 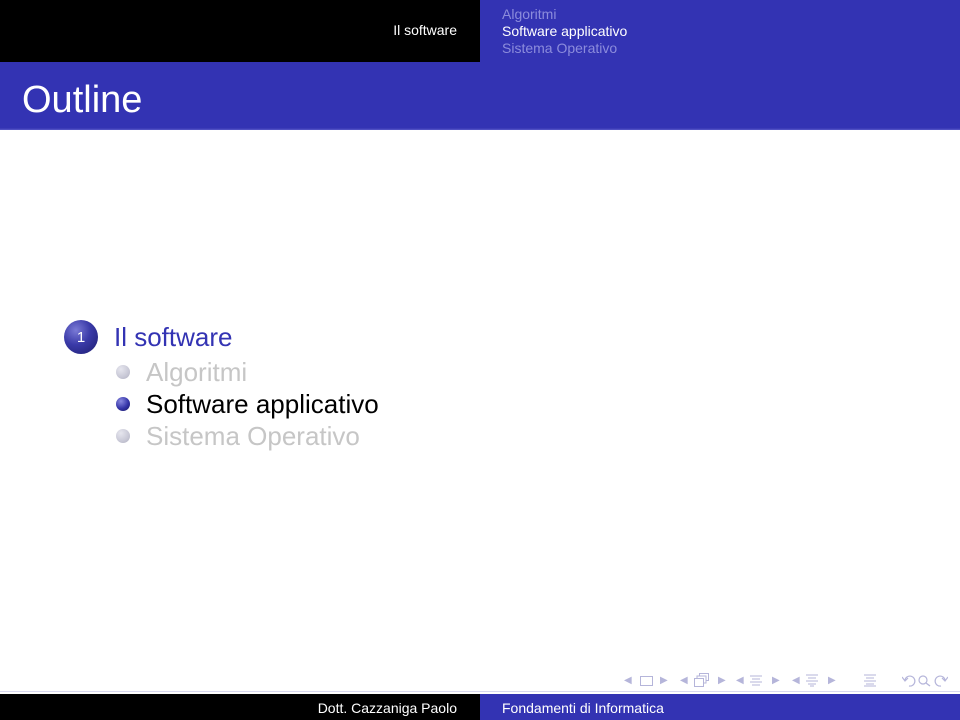 I want to click on prev-subsection-arrow-icon: ◀, so click(x=684, y=681).